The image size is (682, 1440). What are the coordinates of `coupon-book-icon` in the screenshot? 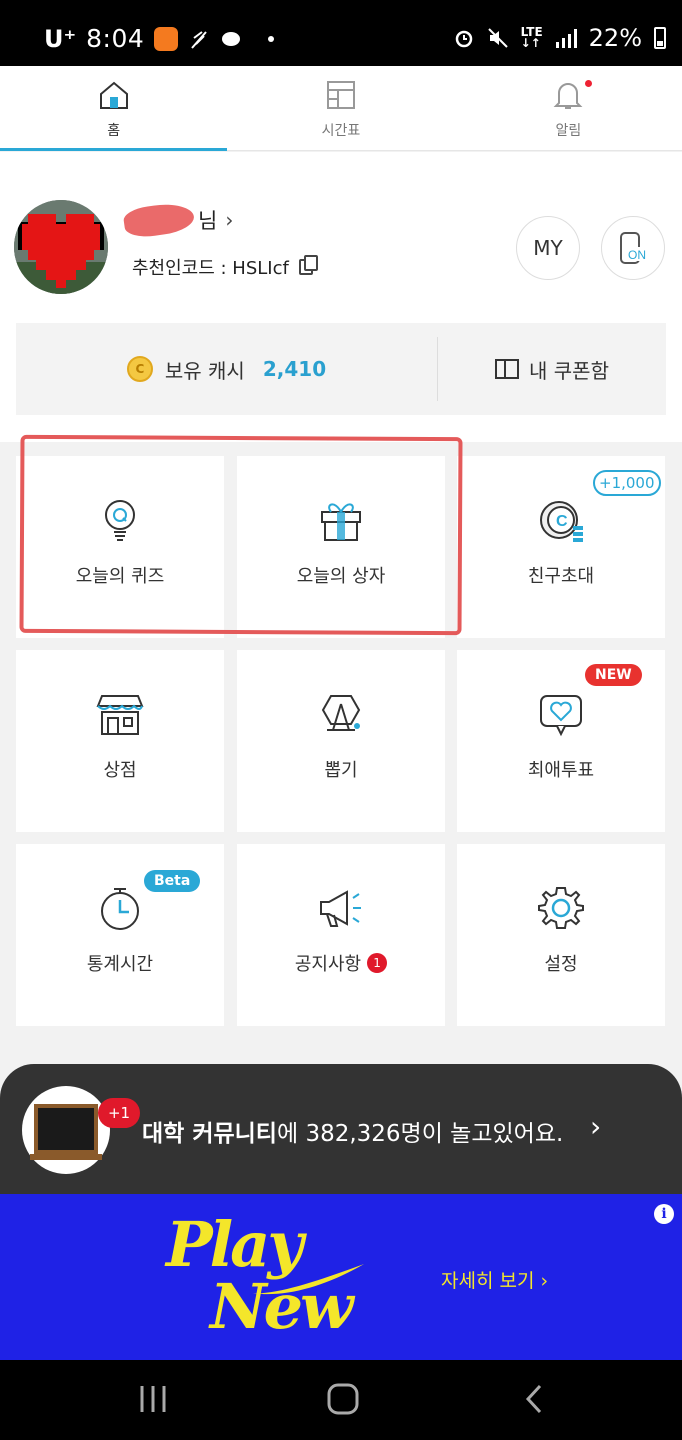 It's located at (507, 369).